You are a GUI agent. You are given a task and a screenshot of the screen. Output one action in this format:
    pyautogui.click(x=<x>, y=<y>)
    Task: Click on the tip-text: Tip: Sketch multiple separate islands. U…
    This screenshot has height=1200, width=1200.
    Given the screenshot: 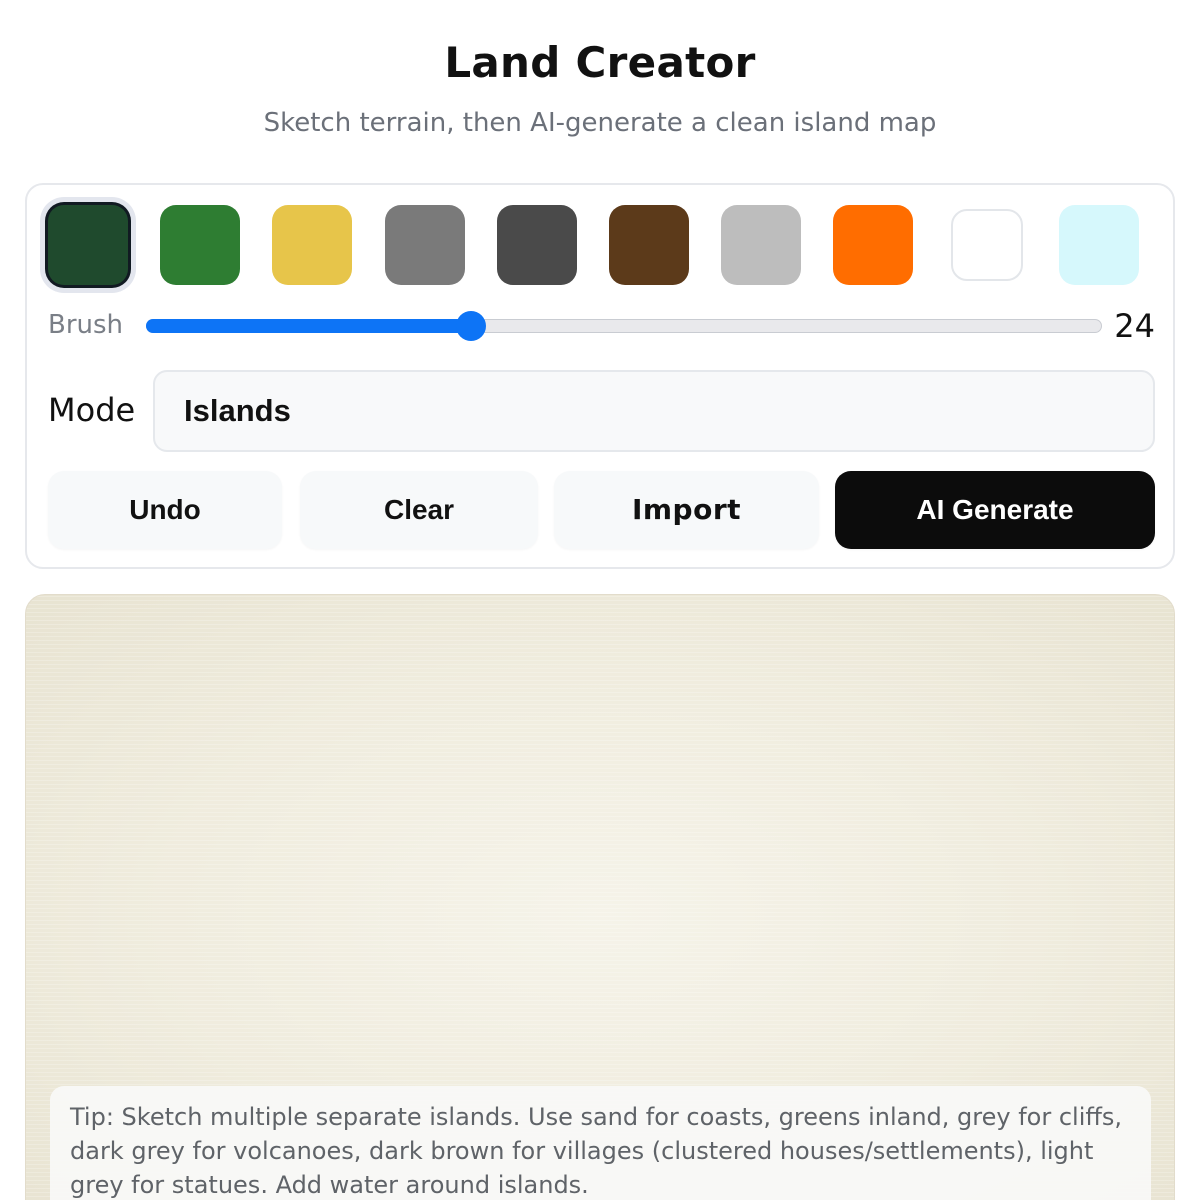 What is the action you would take?
    pyautogui.click(x=600, y=1143)
    